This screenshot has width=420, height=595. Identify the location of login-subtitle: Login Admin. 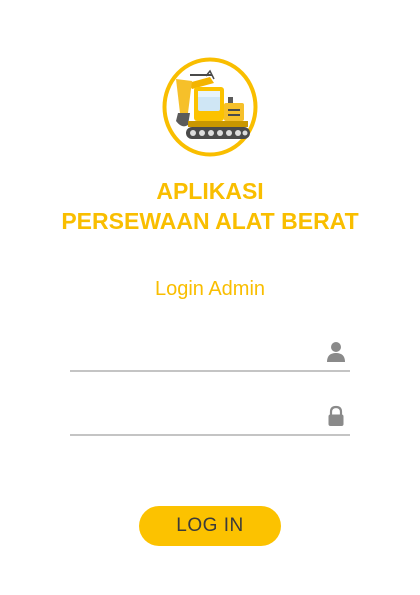
(210, 289).